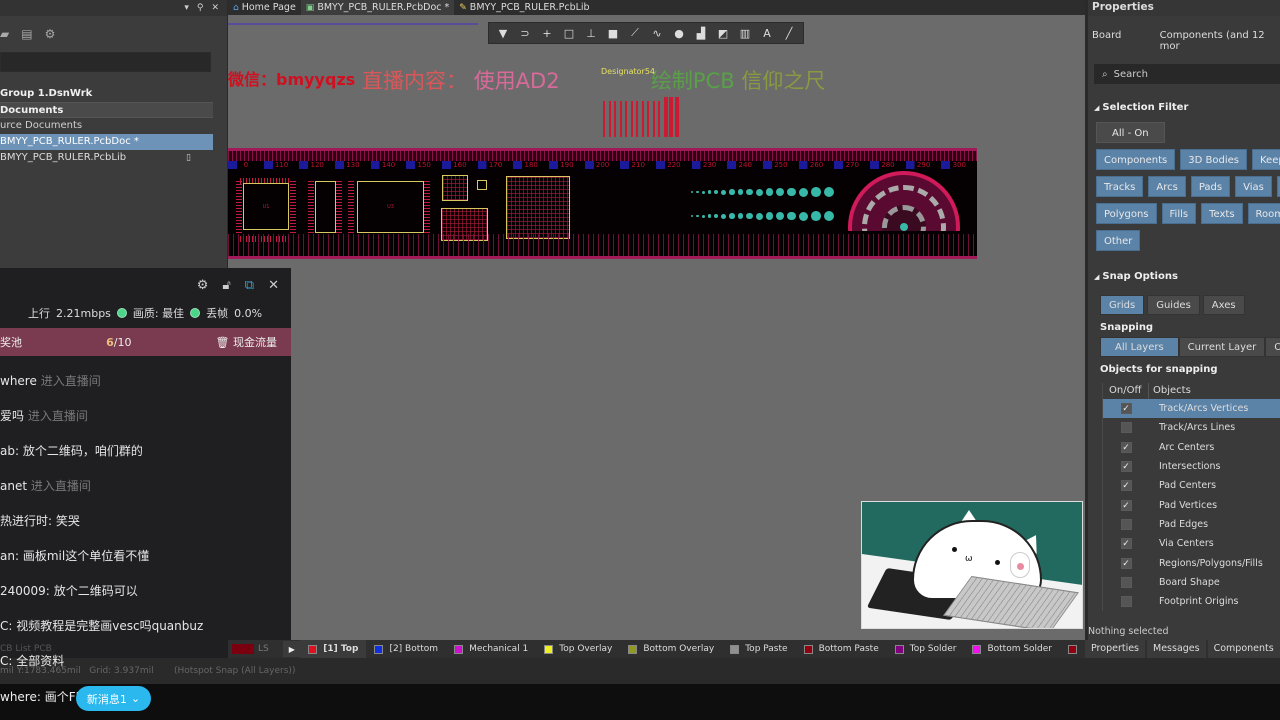 This screenshot has width=1280, height=720. What do you see at coordinates (1173, 305) in the screenshot?
I see `snap-mode-guides-button: Guides` at bounding box center [1173, 305].